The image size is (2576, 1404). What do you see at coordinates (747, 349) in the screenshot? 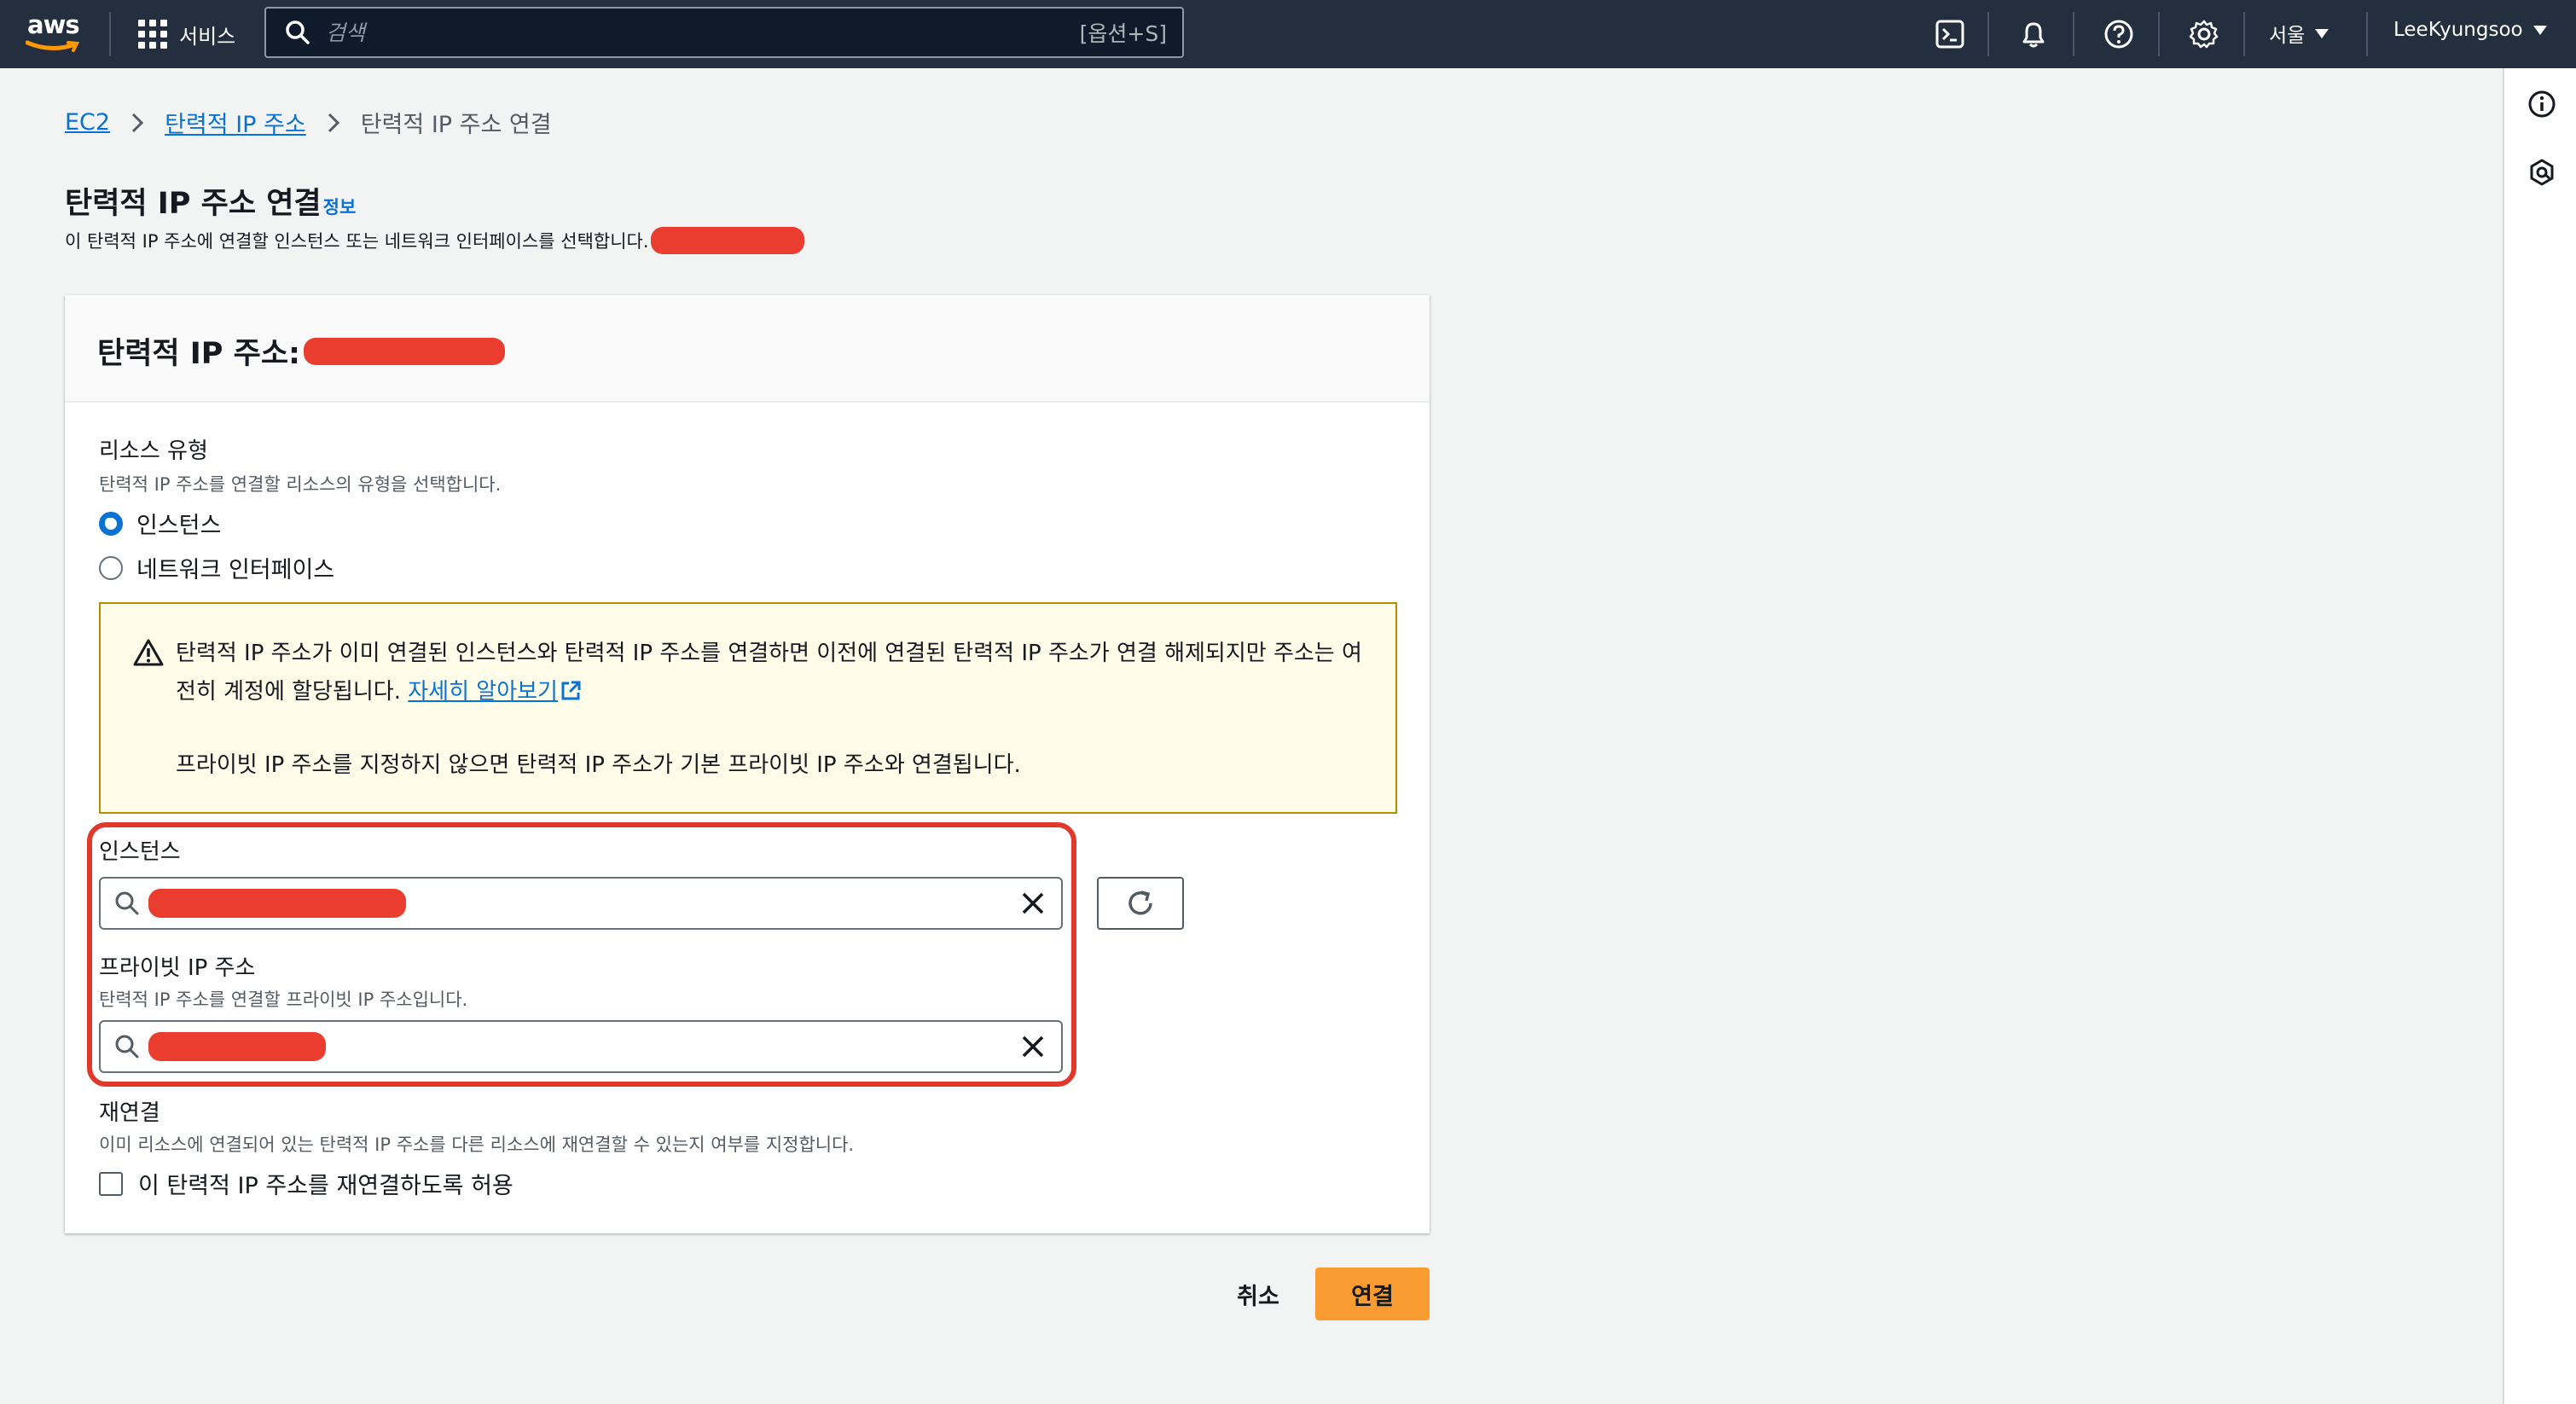
I see `card-header: 탄력적 IP 주소:` at bounding box center [747, 349].